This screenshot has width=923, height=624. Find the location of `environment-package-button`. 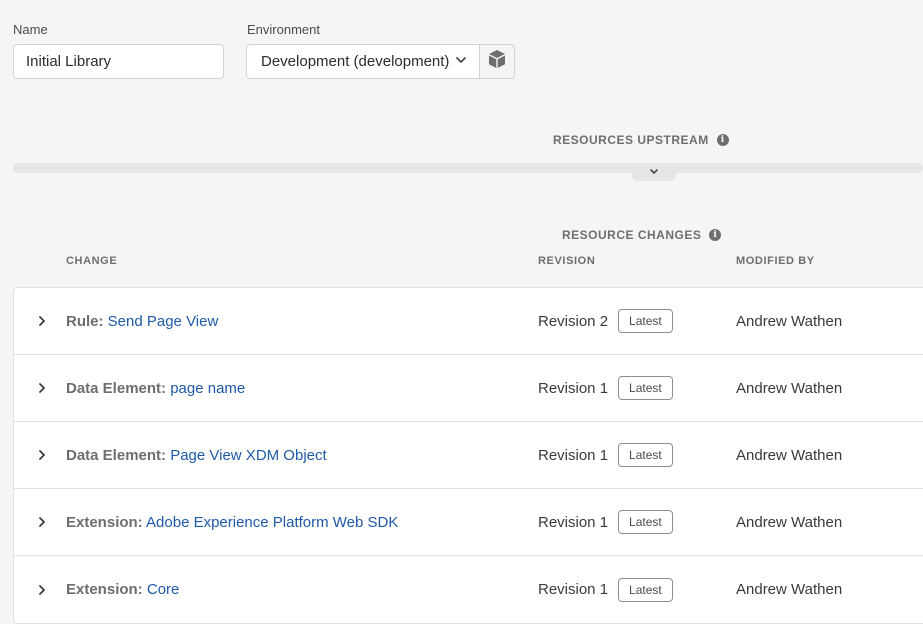

environment-package-button is located at coordinates (497, 61).